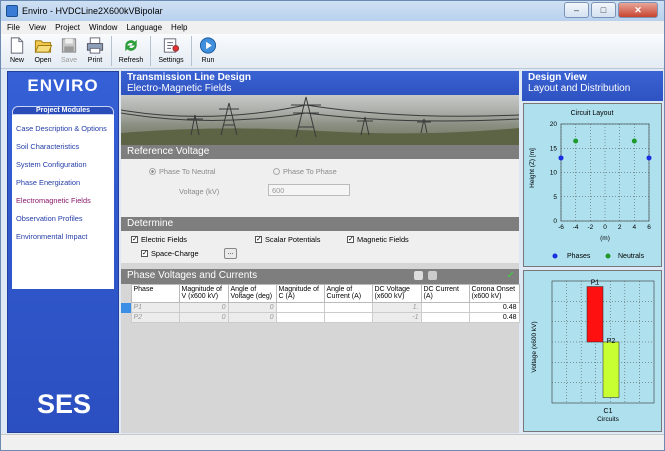 Image resolution: width=665 pixels, height=451 pixels. What do you see at coordinates (63, 238) in the screenshot?
I see `module-environmental-impact: Environmental Impact` at bounding box center [63, 238].